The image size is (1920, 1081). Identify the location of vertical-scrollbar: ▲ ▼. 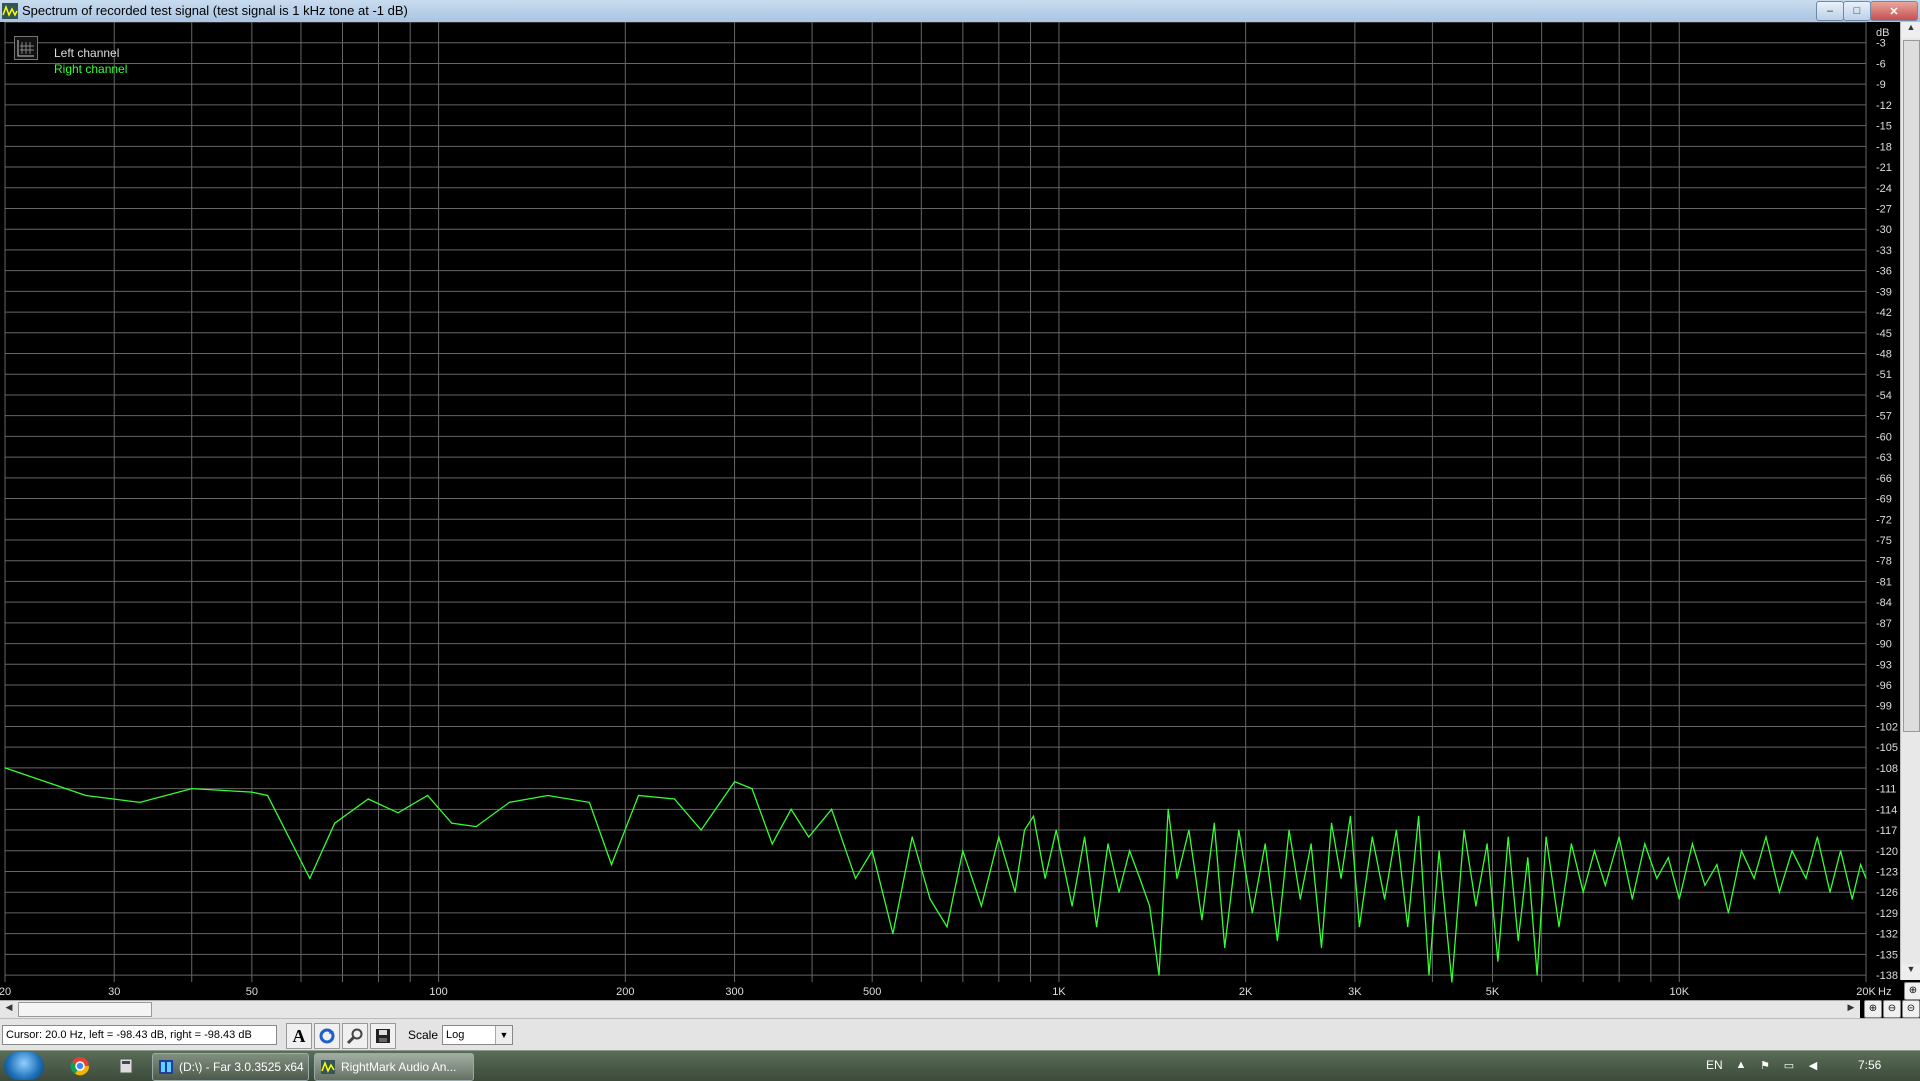
(1910, 501).